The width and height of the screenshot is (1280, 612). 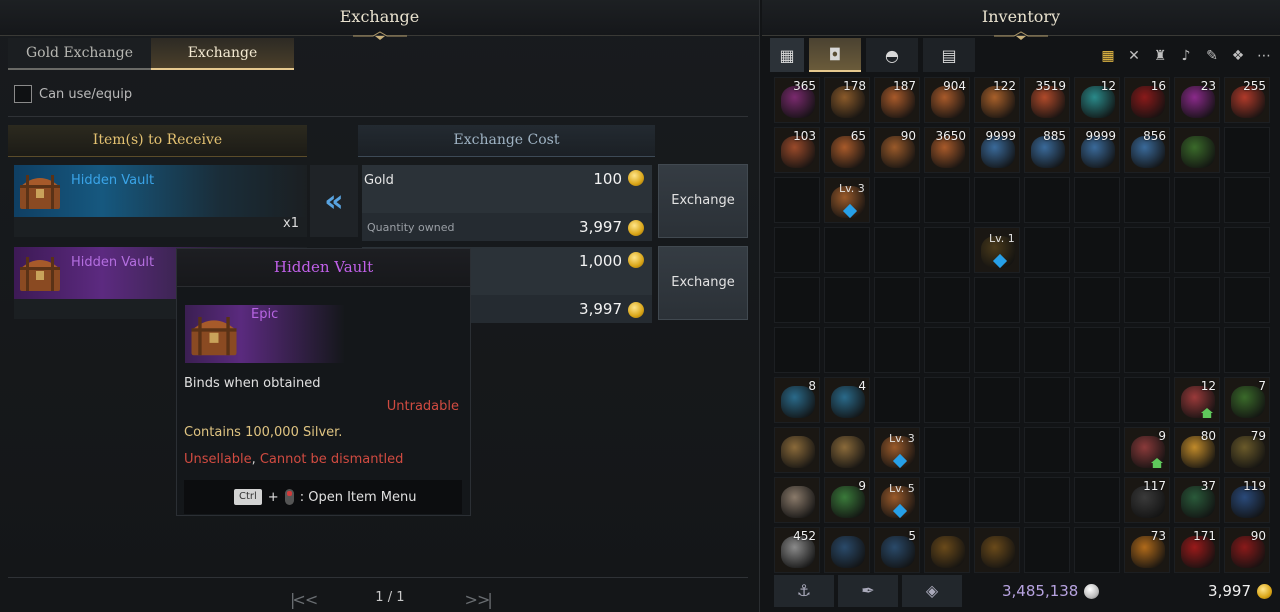 I want to click on inventory-slot: 904, so click(x=947, y=100).